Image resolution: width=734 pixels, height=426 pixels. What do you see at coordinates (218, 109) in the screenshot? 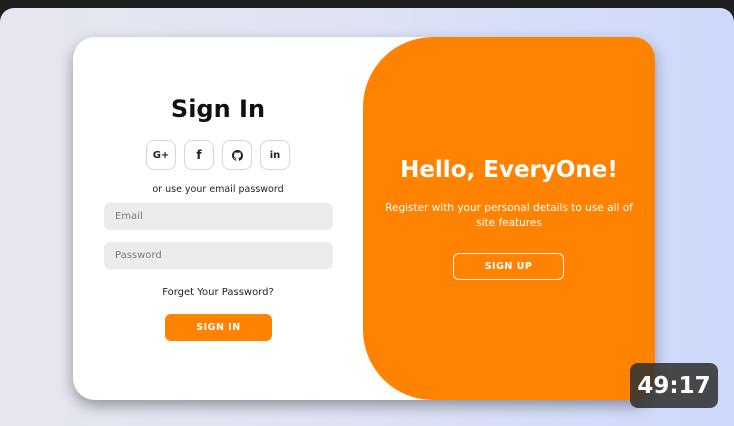
I see `signin-title: Sign In` at bounding box center [218, 109].